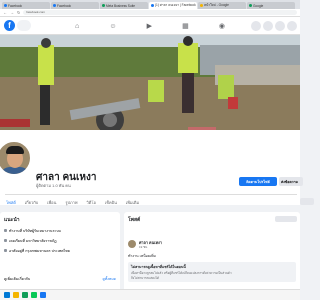  Describe the element at coordinates (51, 202) in the screenshot. I see `tab-friends: เพื่อน` at that location.